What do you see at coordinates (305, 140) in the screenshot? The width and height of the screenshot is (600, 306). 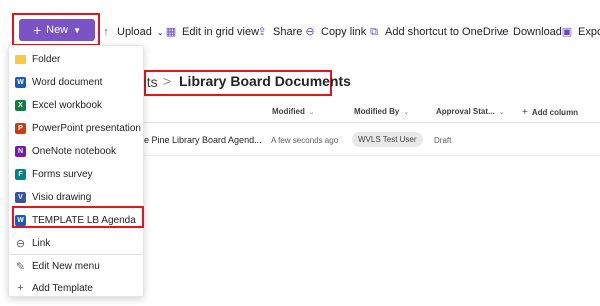 I see `modified-cell: A few seconds ago` at bounding box center [305, 140].